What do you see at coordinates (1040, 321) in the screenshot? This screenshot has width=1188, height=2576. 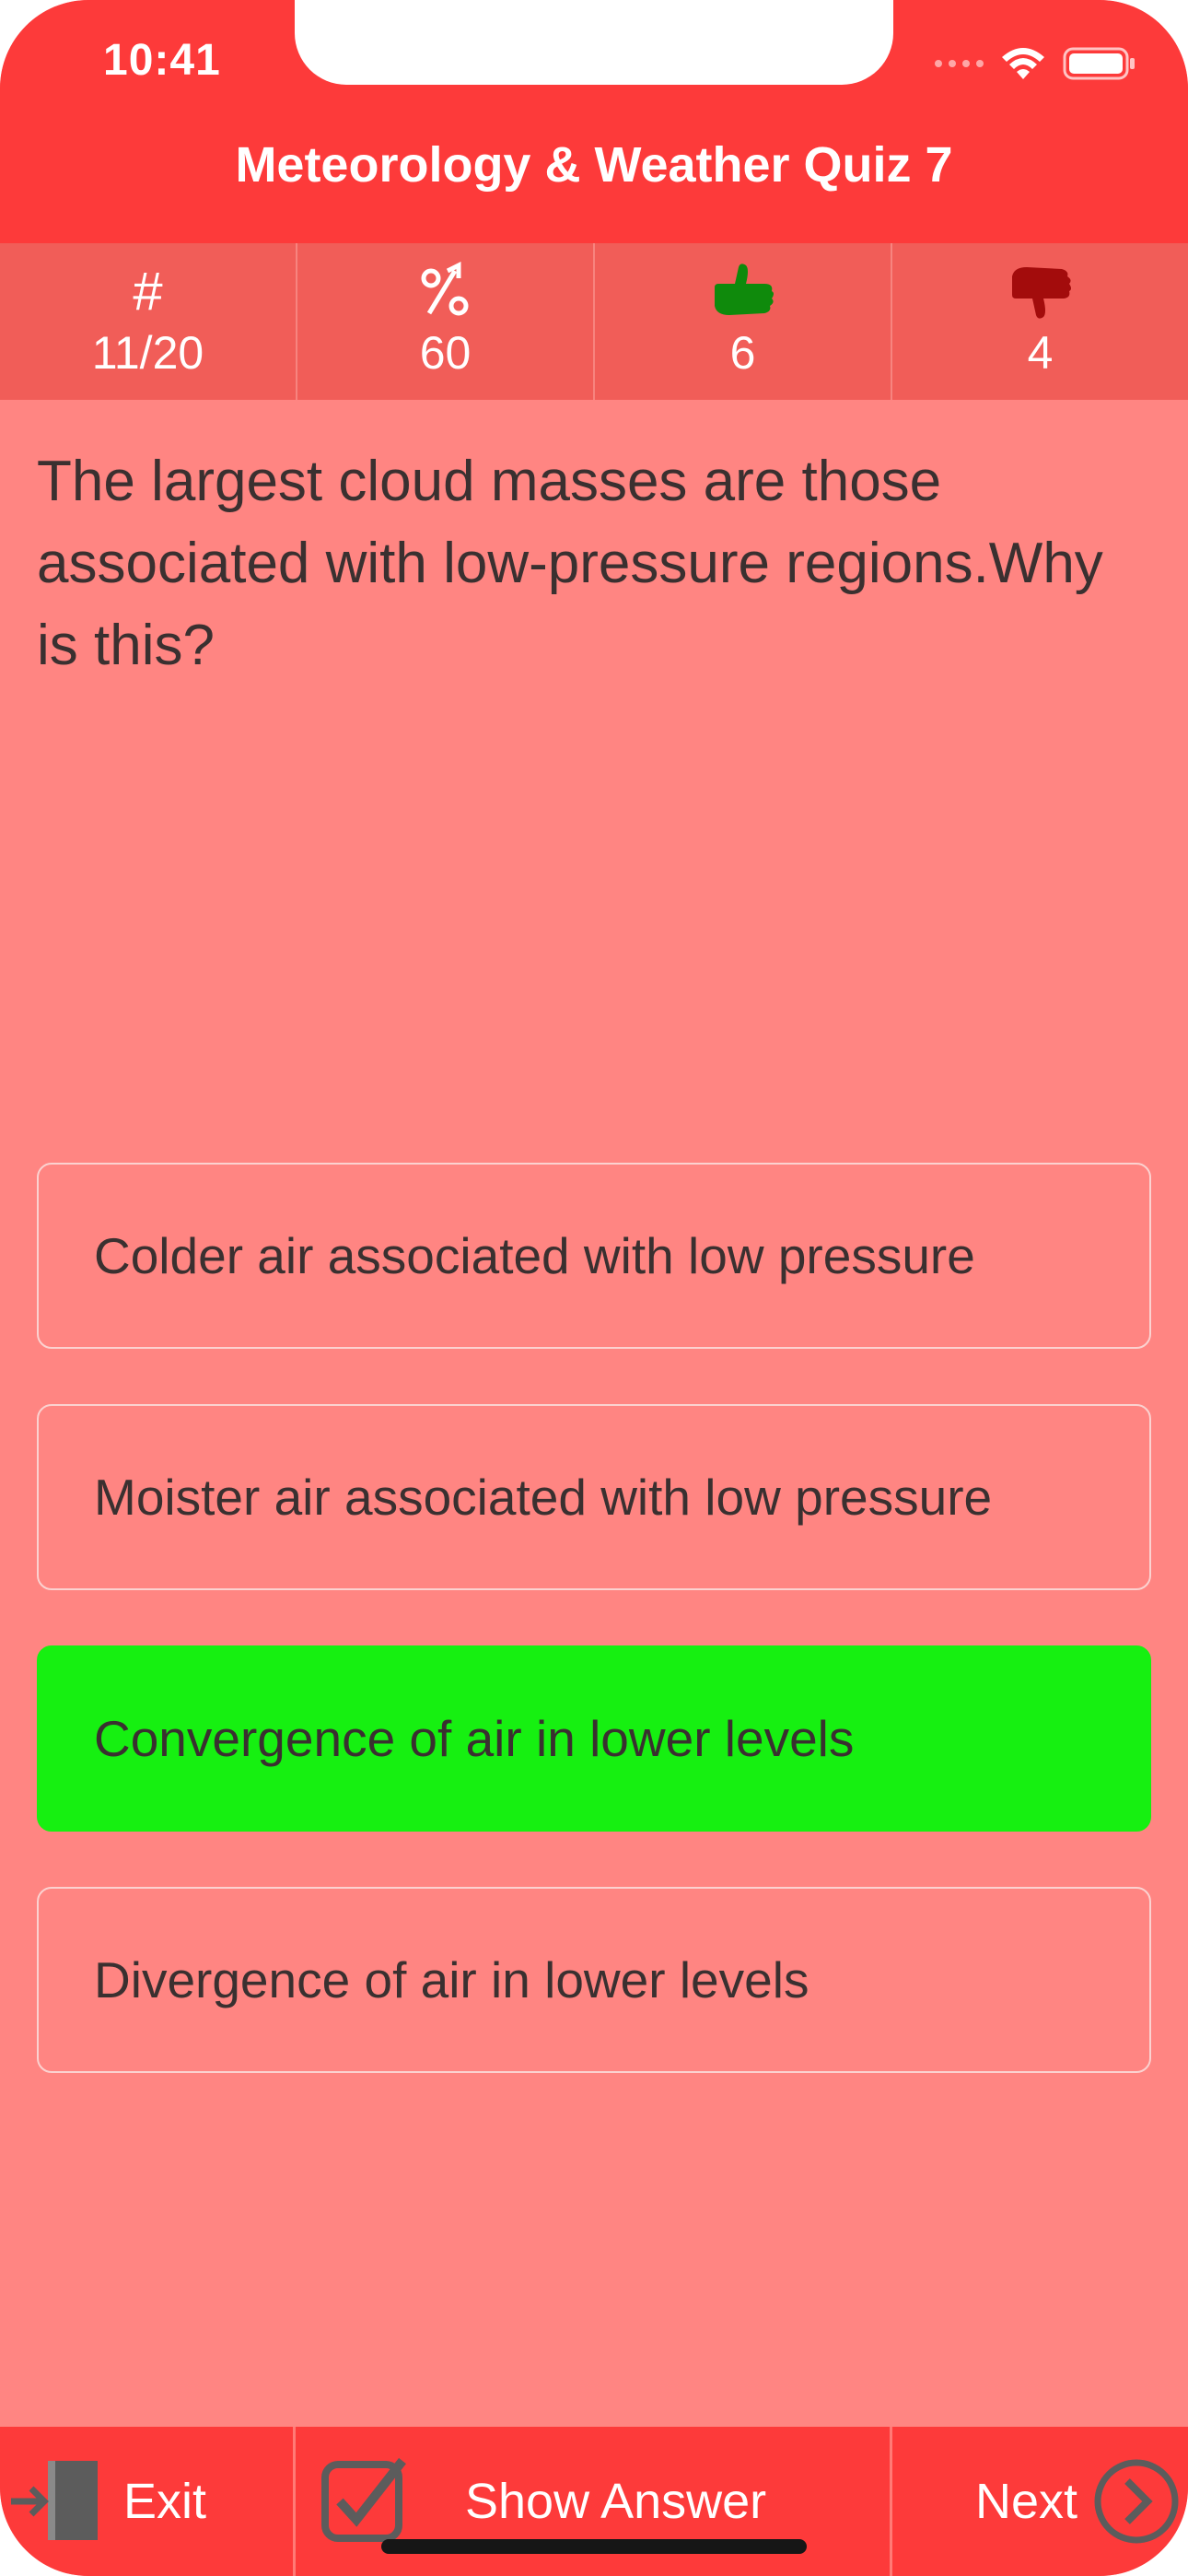 I see `stat-wrong: 4` at bounding box center [1040, 321].